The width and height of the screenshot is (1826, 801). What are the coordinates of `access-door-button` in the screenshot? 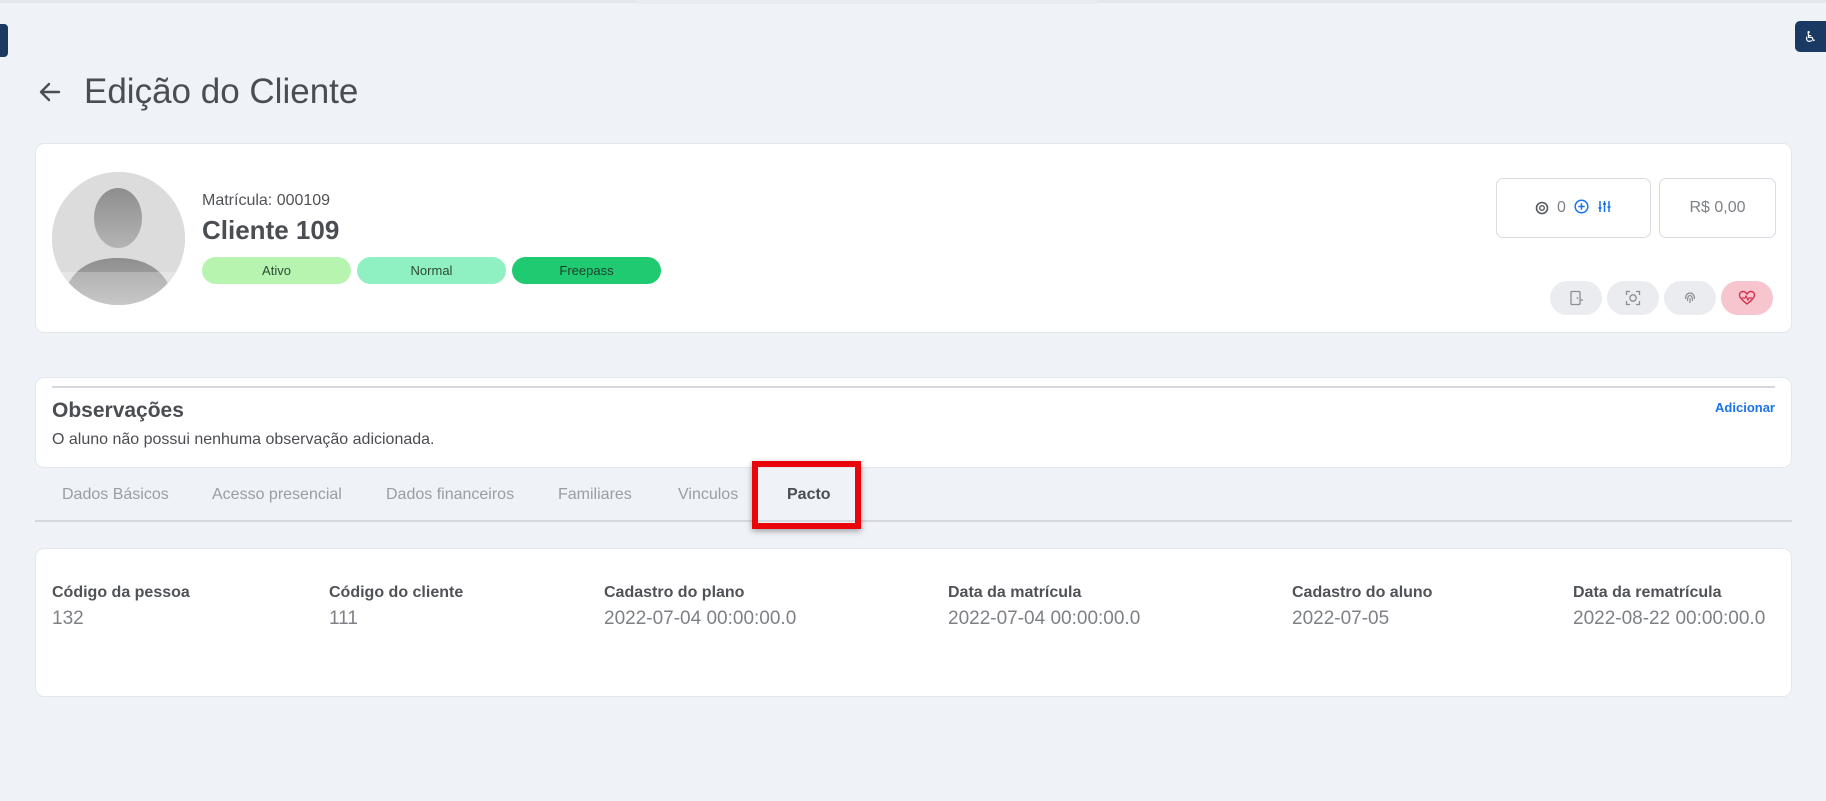 It's located at (1576, 298).